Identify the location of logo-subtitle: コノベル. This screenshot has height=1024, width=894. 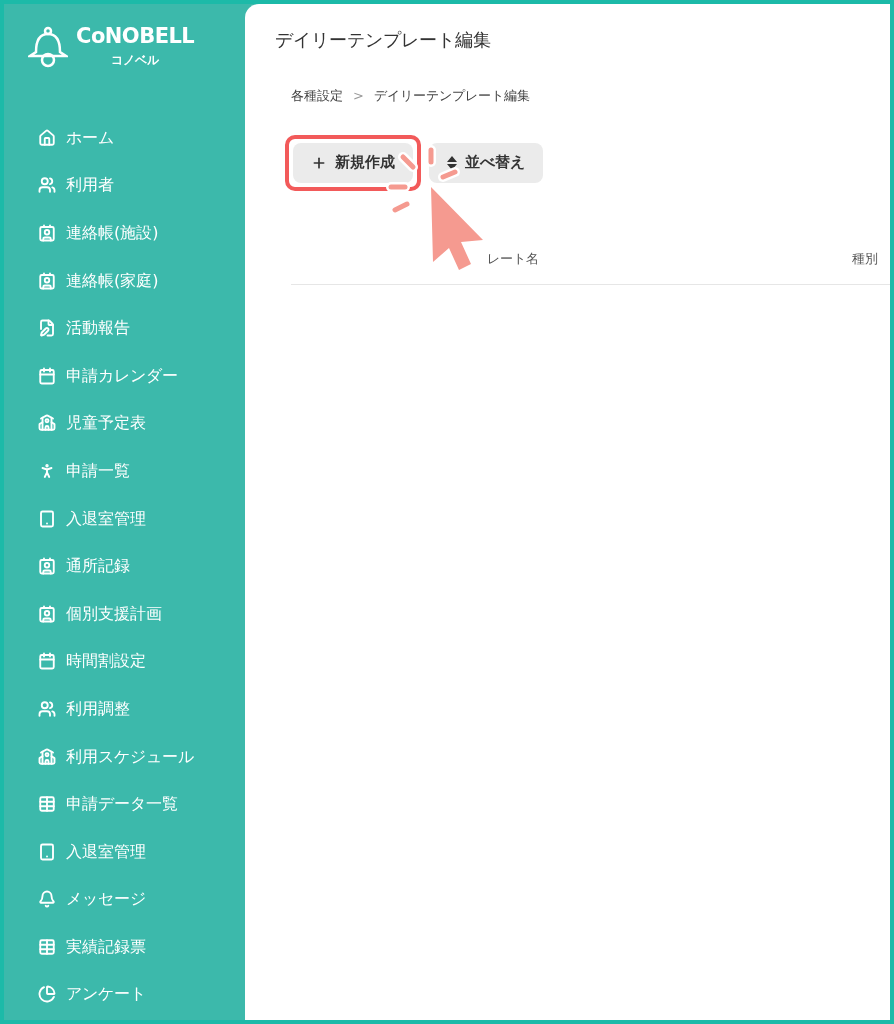
(135, 60).